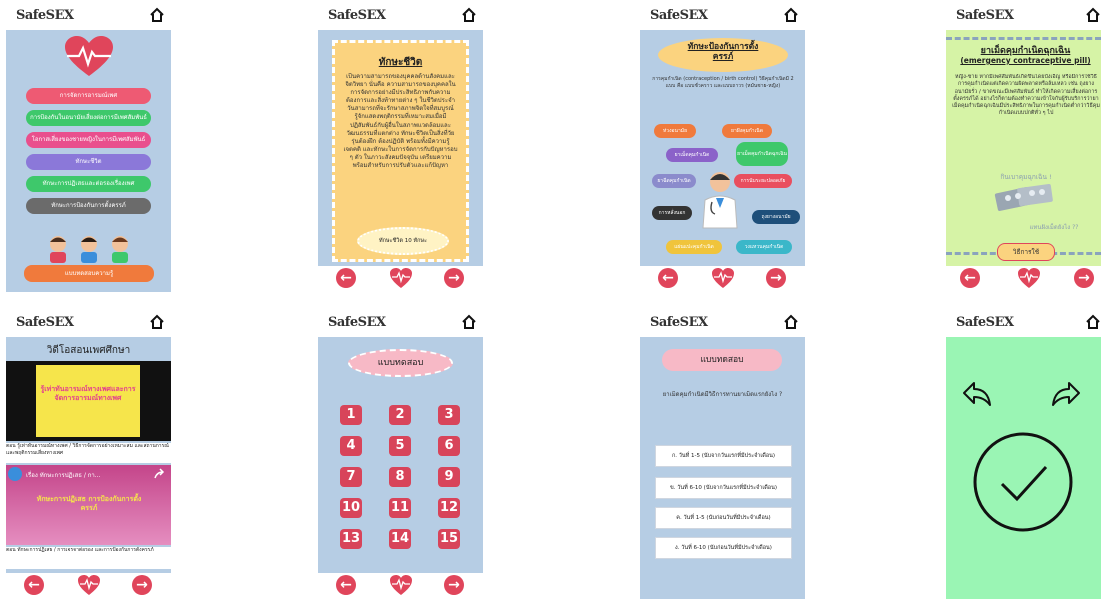  I want to click on method-pill: วงแหวนคุมกำเนิด, so click(764, 247).